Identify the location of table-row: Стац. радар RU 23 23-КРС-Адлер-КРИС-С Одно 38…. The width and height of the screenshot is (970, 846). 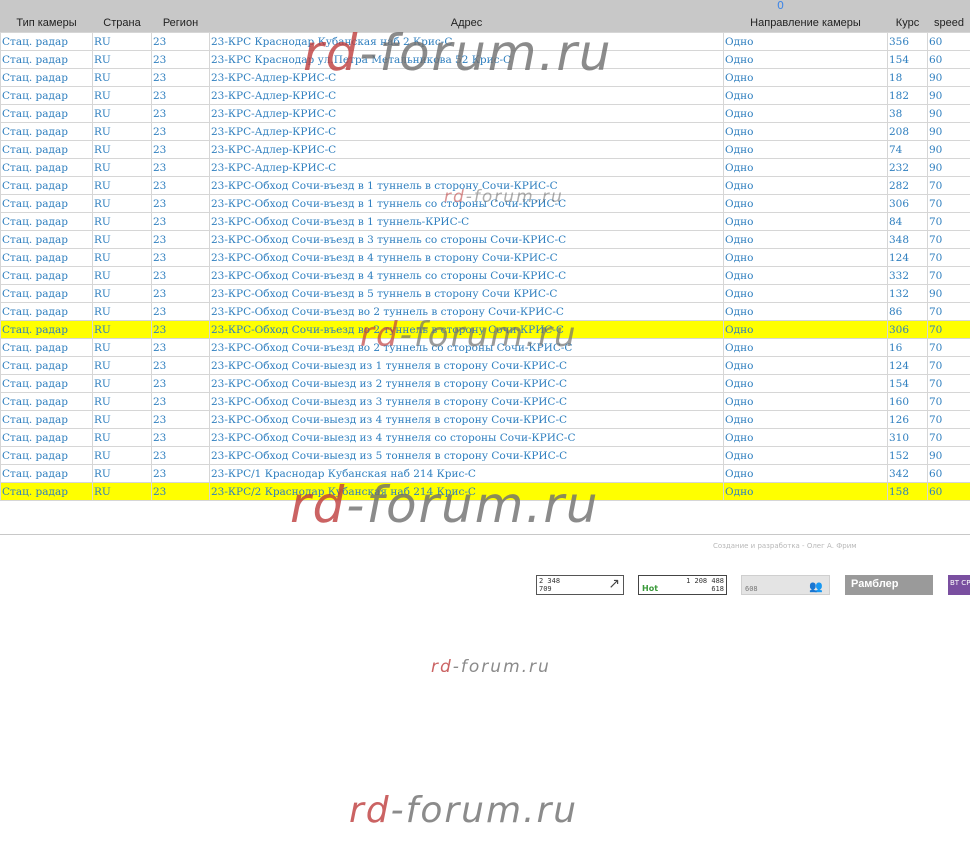
(485, 113).